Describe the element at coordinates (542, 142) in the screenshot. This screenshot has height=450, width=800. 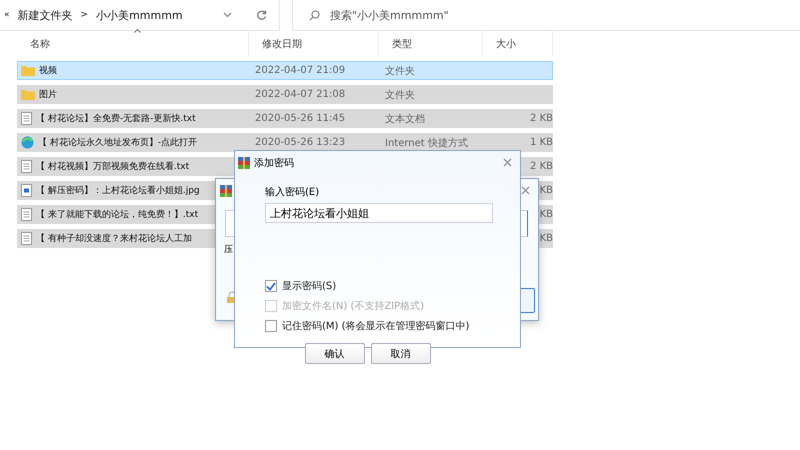
I see `size-cell: 1 KB` at that location.